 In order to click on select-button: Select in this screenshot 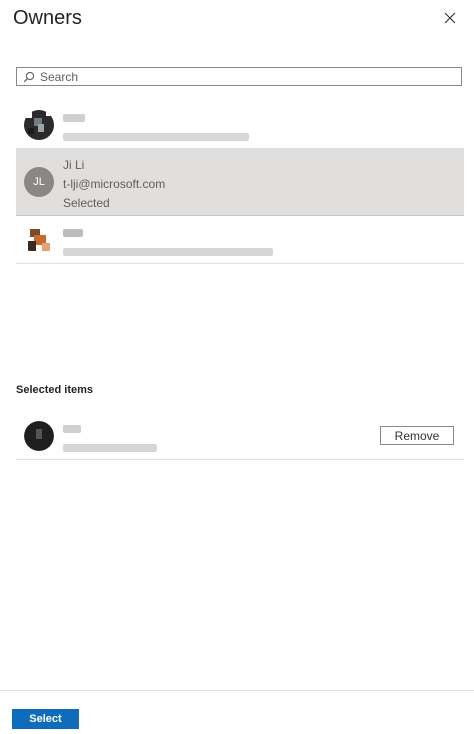, I will do `click(45, 719)`.